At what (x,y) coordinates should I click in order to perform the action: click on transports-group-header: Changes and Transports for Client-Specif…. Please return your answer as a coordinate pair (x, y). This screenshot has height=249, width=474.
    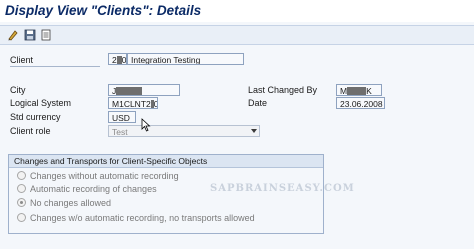
    Looking at the image, I should click on (166, 161).